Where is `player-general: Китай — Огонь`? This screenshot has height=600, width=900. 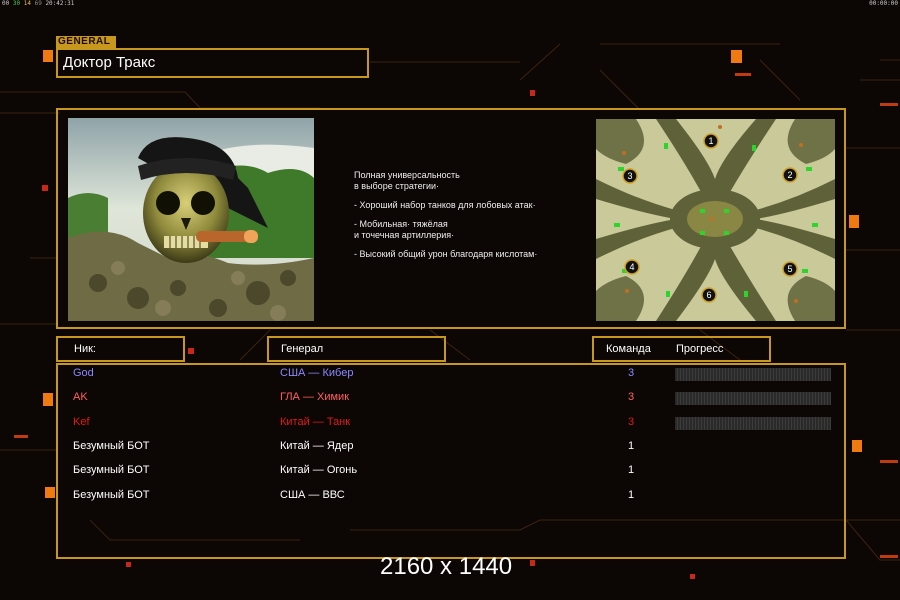
player-general: Китай — Огонь is located at coordinates (318, 470).